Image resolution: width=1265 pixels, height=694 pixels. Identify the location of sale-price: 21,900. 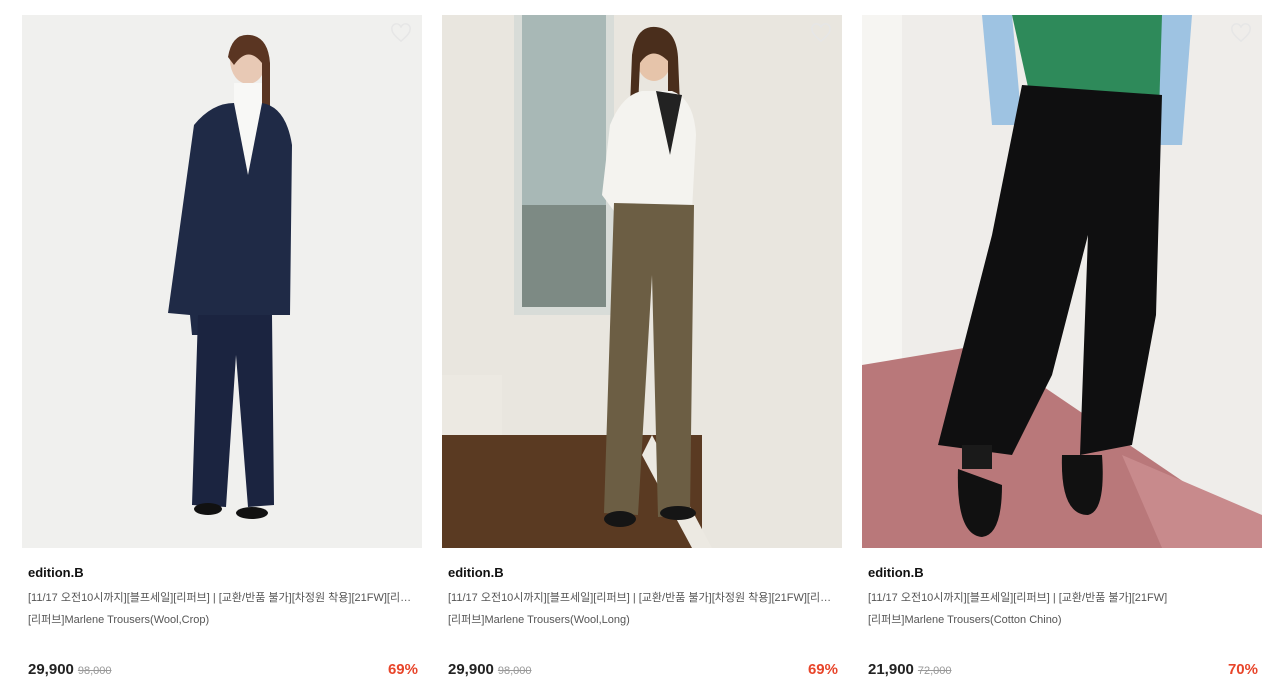
(891, 669).